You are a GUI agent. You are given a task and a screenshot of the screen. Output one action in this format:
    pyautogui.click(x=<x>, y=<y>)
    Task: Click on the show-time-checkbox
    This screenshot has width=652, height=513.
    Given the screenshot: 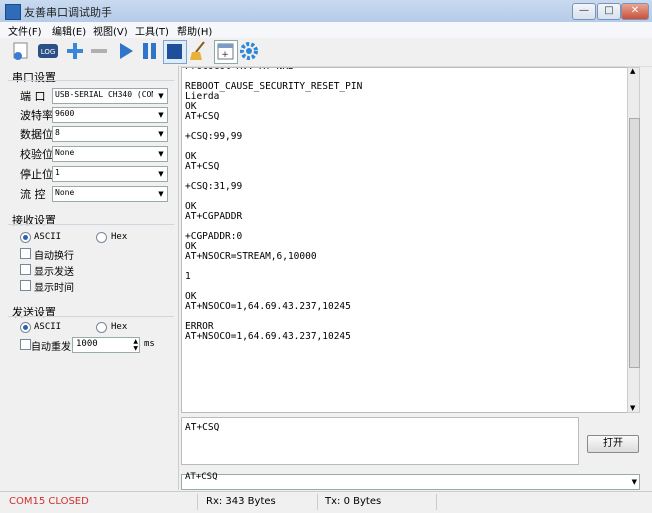 What is the action you would take?
    pyautogui.click(x=25, y=285)
    